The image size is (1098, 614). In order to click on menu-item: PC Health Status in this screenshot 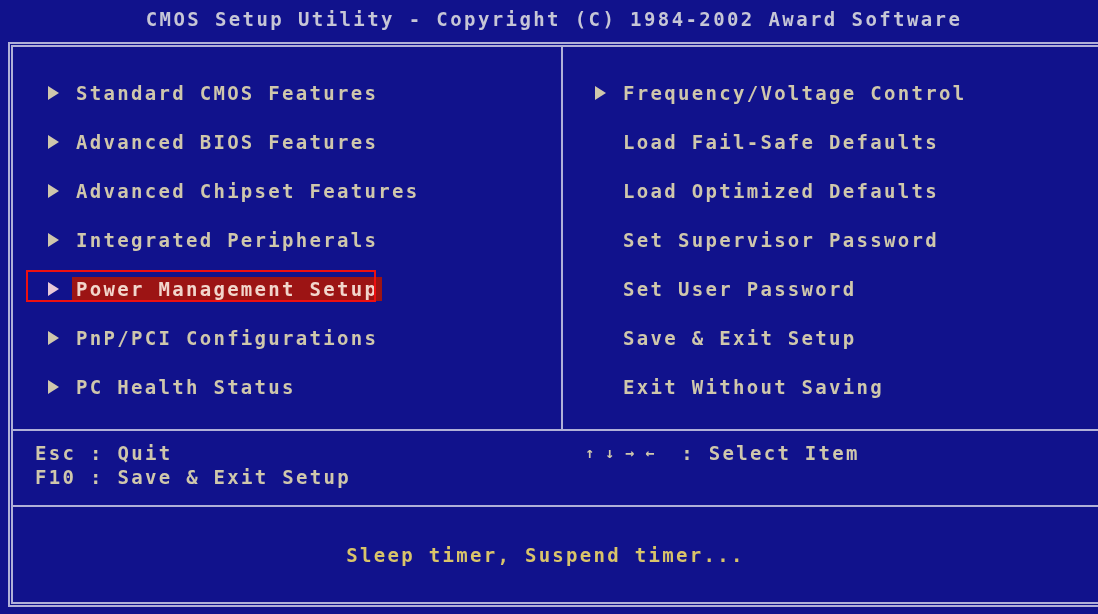, I will do `click(186, 386)`.